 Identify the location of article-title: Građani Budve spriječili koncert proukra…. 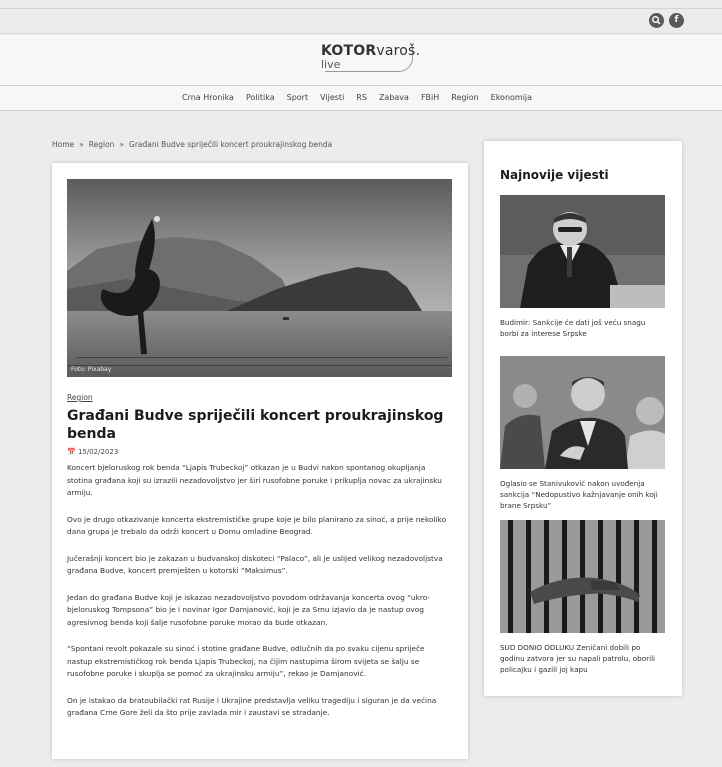
(255, 425).